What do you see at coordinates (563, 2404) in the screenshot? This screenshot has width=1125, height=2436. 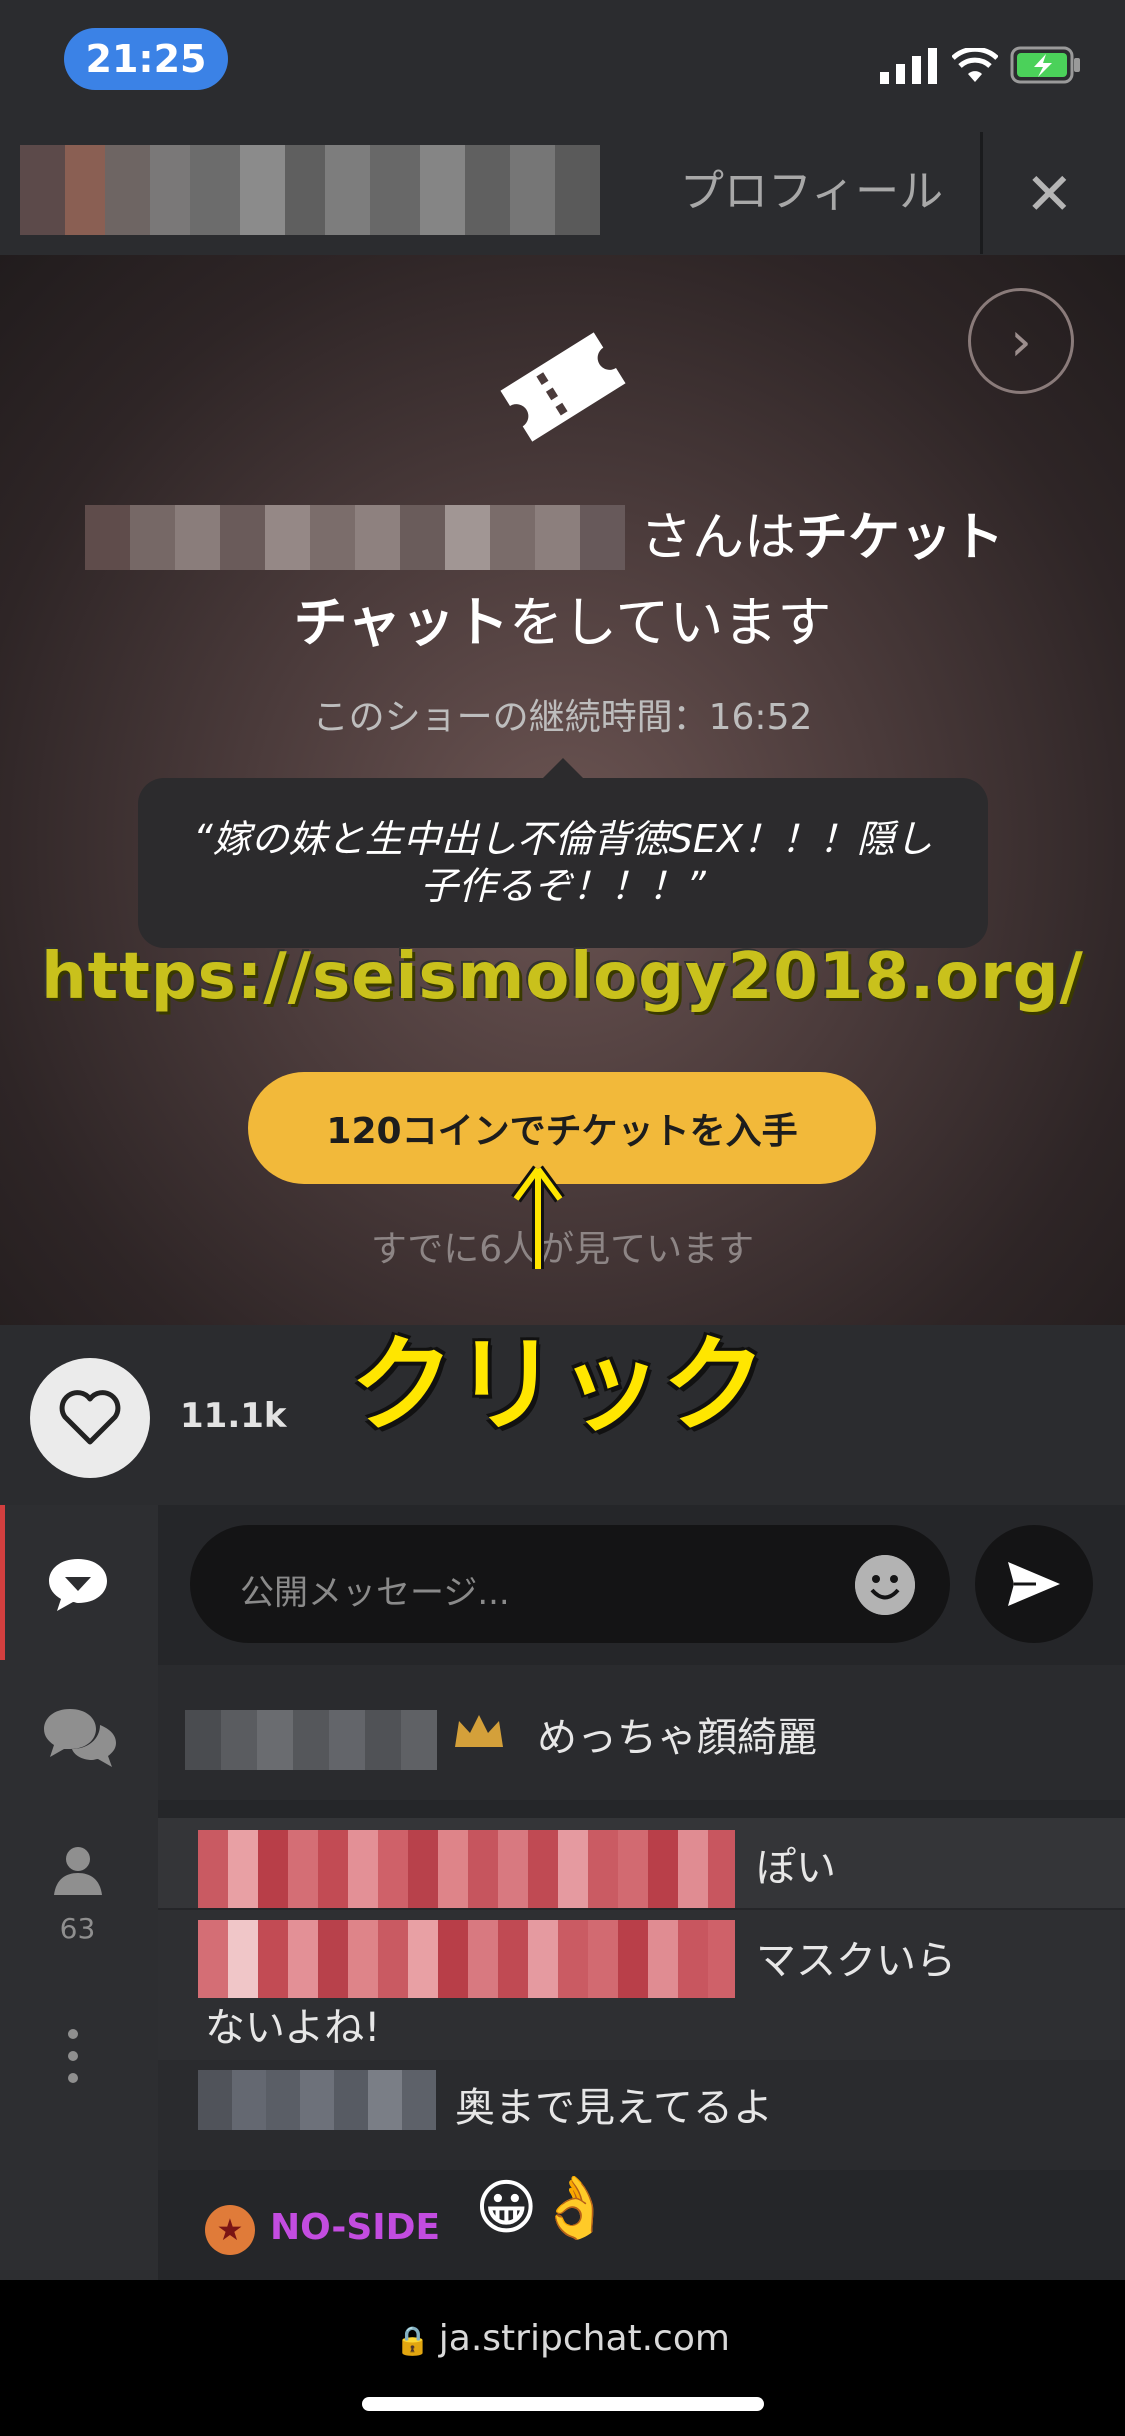 I see `home-indicator` at bounding box center [563, 2404].